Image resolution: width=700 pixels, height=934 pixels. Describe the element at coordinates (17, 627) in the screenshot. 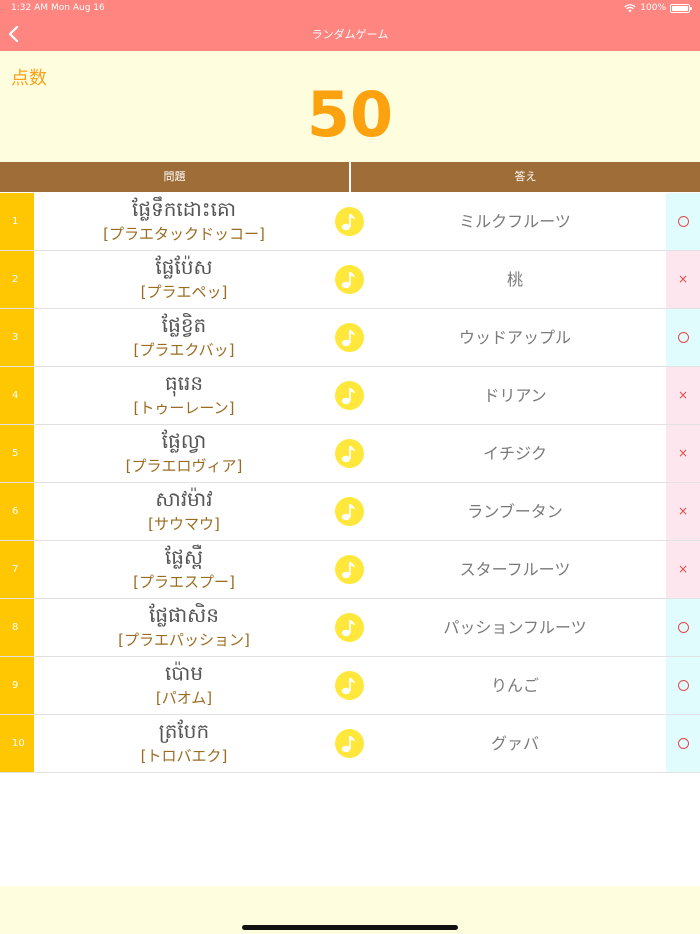

I see `row-number: 8` at that location.